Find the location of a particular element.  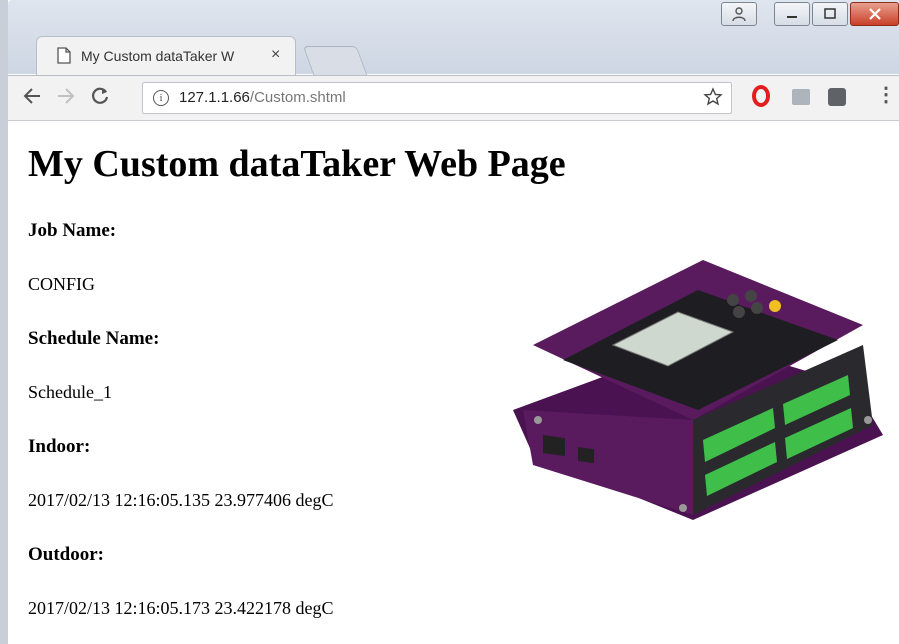

info-icon: i is located at coordinates (161, 98).